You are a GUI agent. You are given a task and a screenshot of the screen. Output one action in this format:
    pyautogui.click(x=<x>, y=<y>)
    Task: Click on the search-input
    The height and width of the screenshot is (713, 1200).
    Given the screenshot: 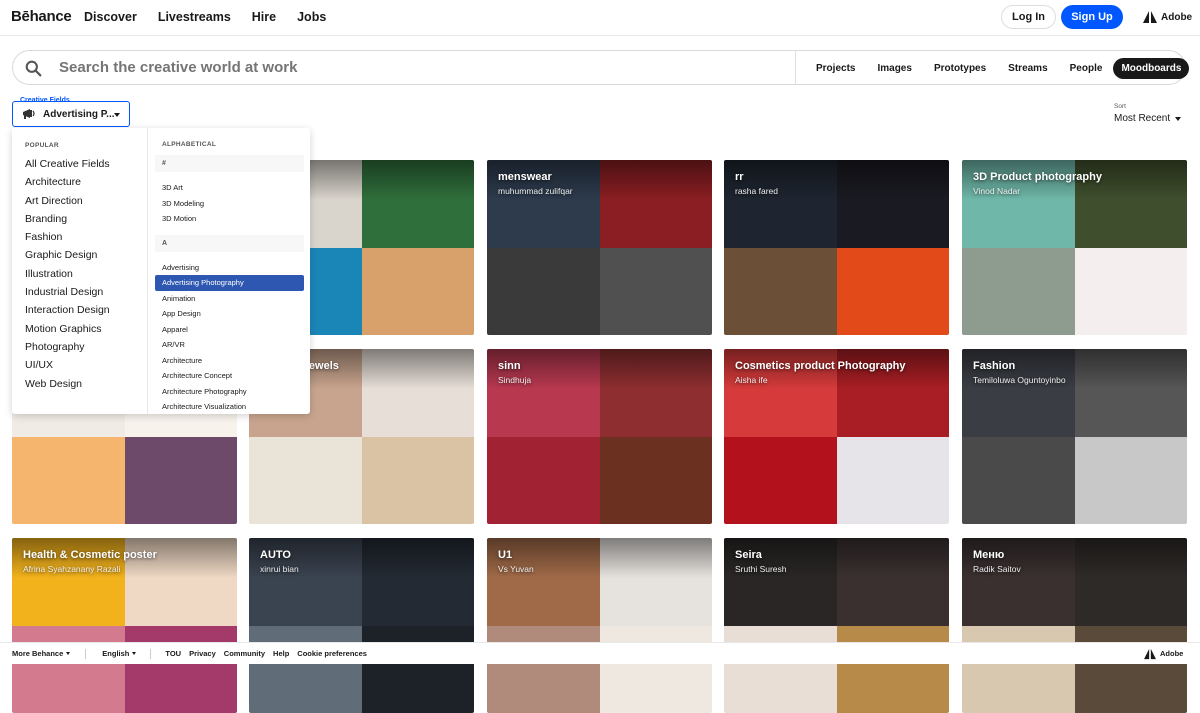 What is the action you would take?
    pyautogui.click(x=359, y=67)
    